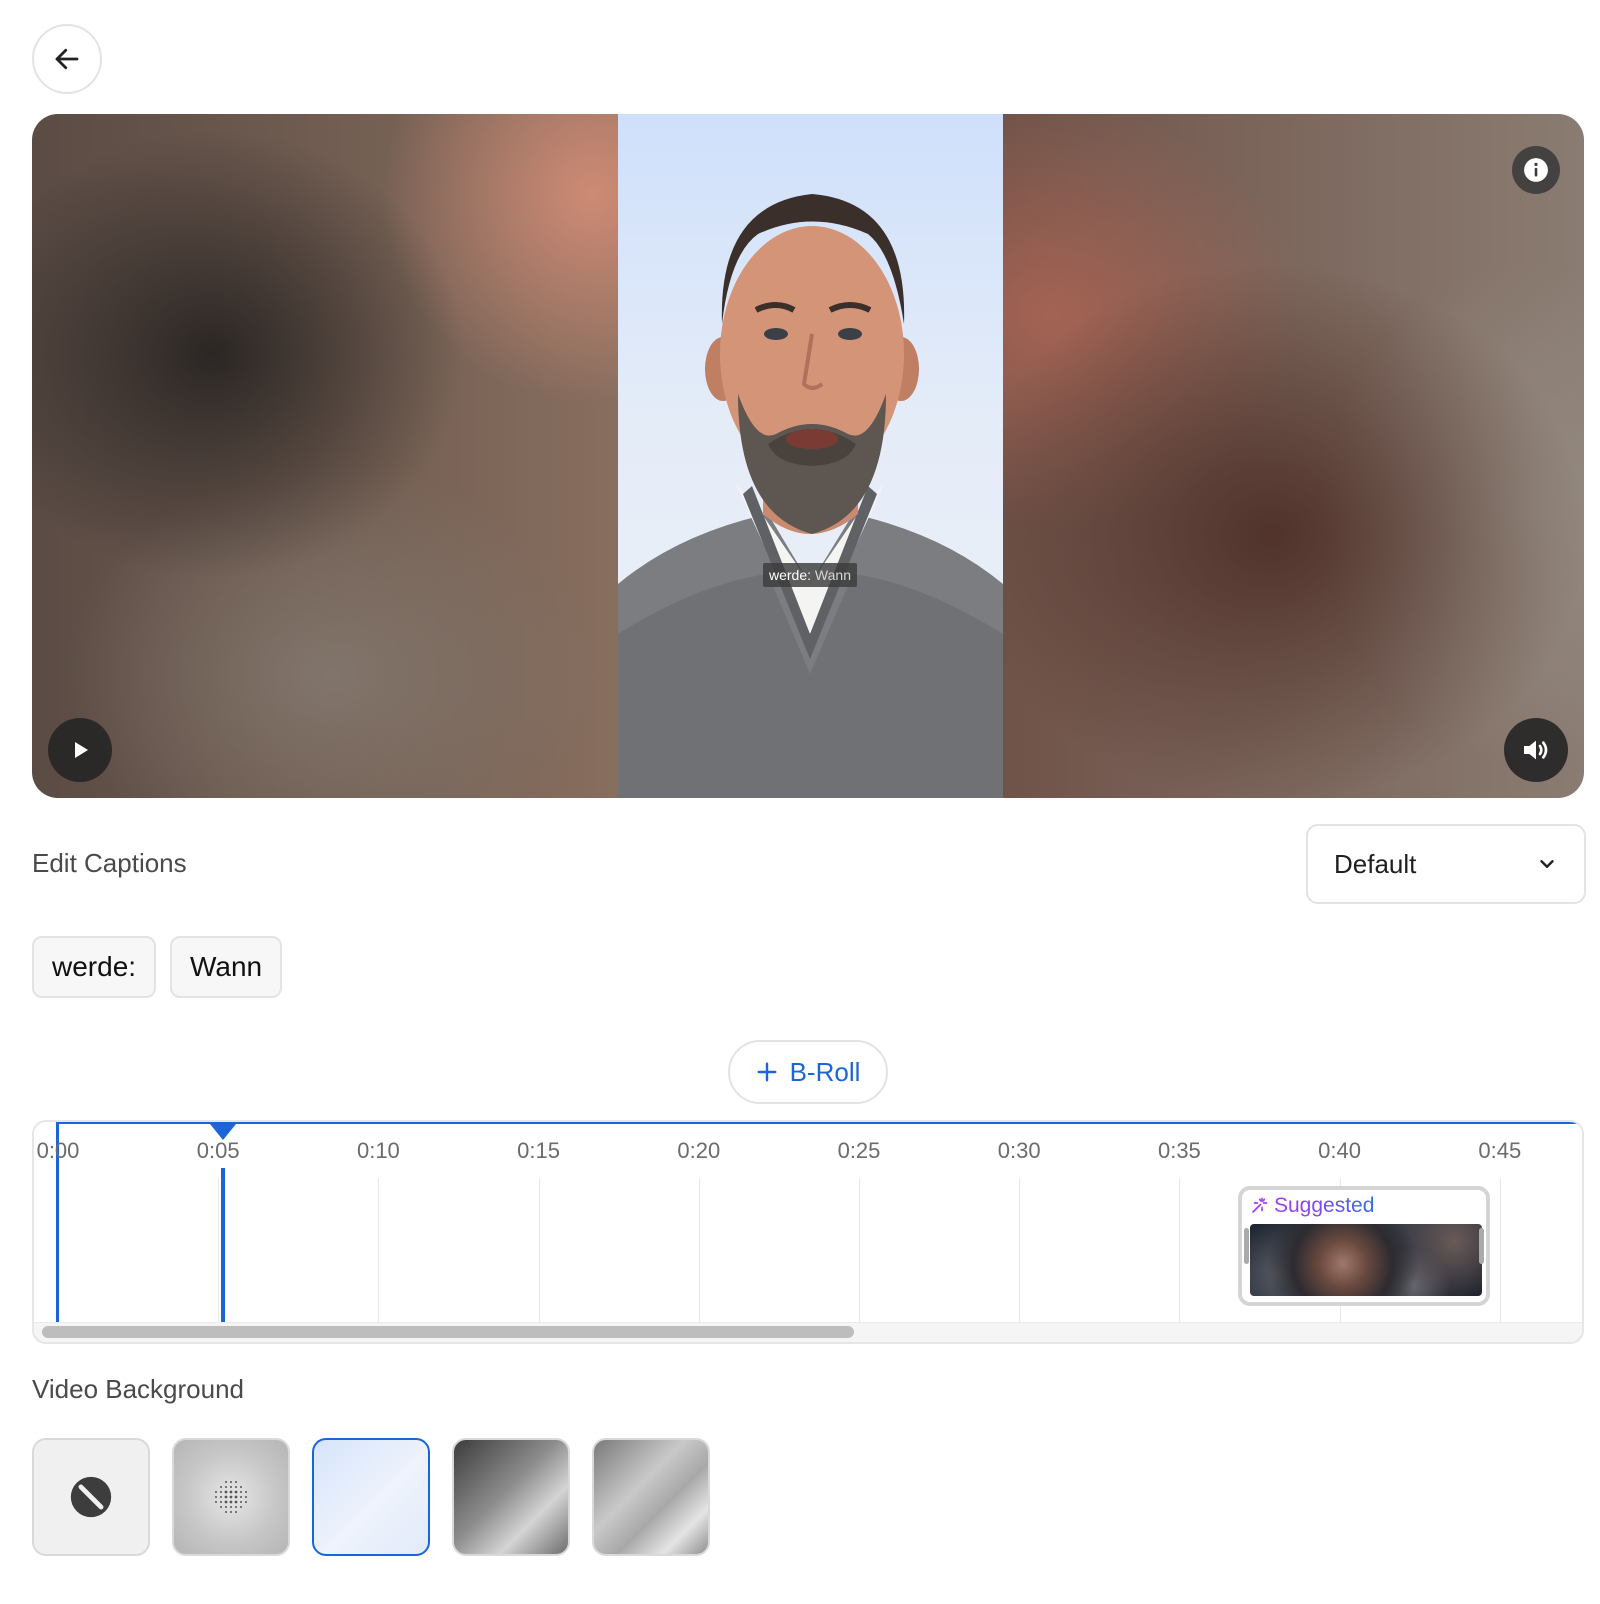 This screenshot has width=1600, height=1604. I want to click on speaker-portrait, so click(810, 496).